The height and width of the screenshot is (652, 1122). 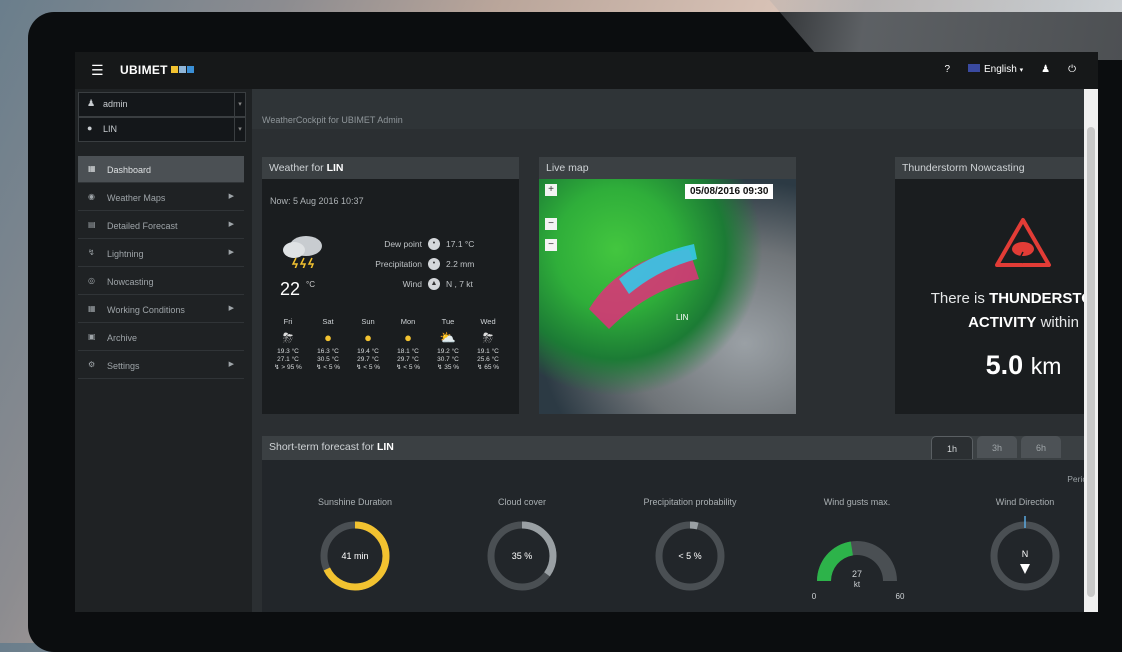 I want to click on sidebar-item-nowcasting: ◎ Nowcasting, so click(x=161, y=281).